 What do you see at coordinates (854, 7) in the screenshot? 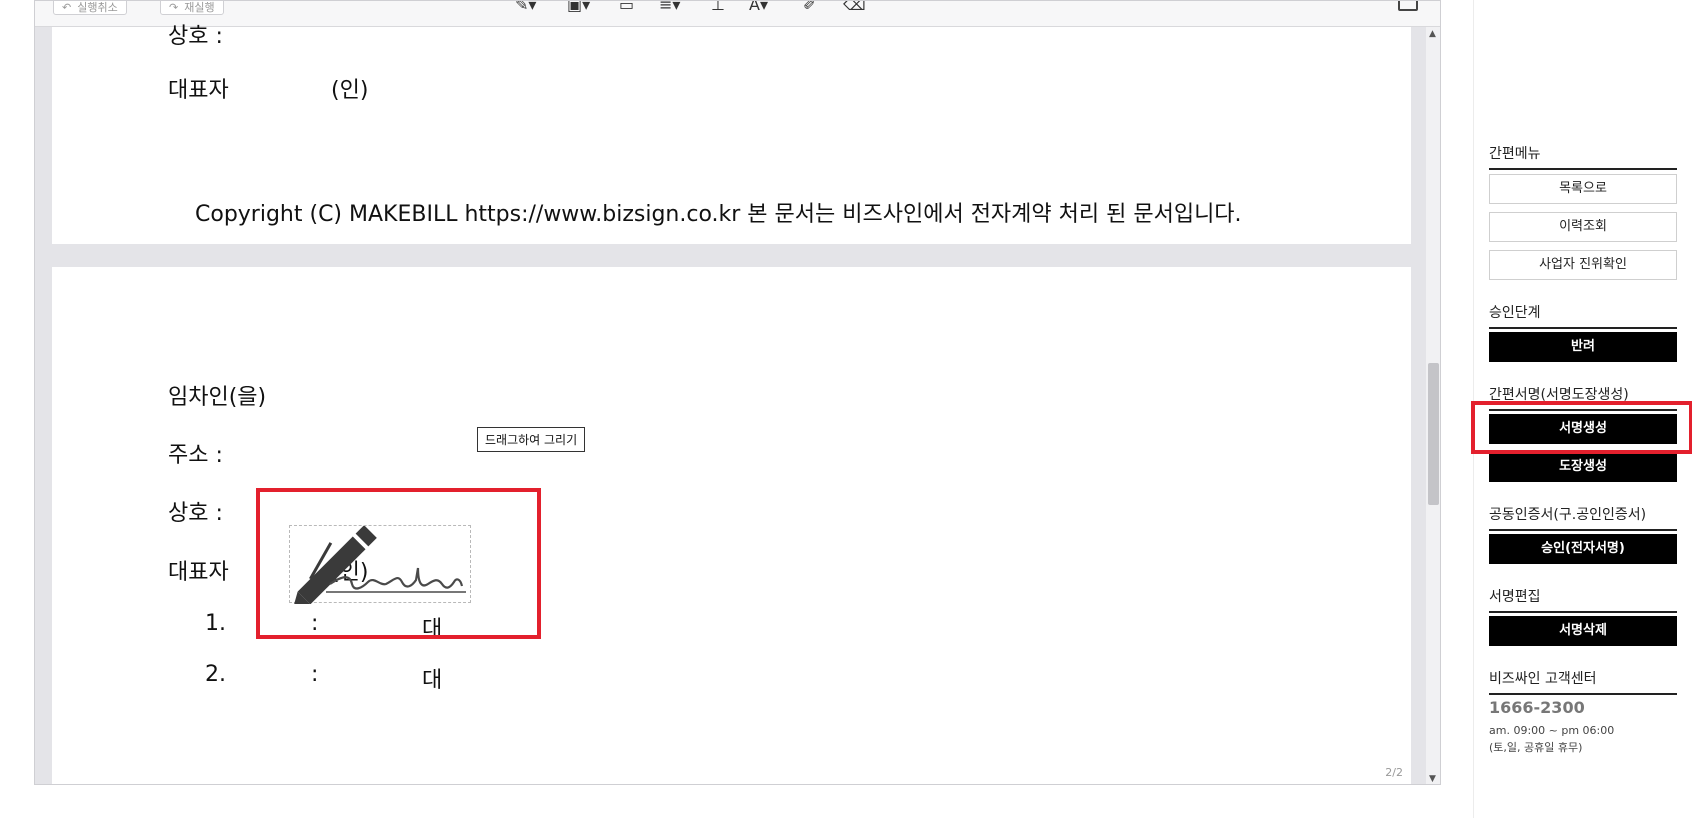
I see `eraser-tool-icon: ⌫` at bounding box center [854, 7].